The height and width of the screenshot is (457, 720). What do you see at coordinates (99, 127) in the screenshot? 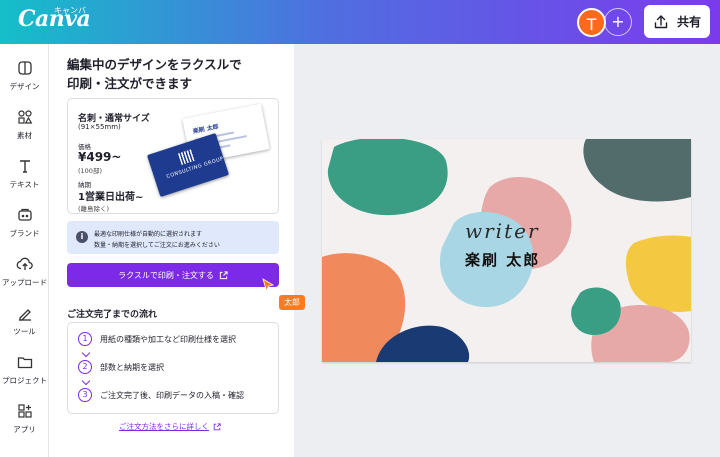
I see `product-dimensions: (91×55mm)` at bounding box center [99, 127].